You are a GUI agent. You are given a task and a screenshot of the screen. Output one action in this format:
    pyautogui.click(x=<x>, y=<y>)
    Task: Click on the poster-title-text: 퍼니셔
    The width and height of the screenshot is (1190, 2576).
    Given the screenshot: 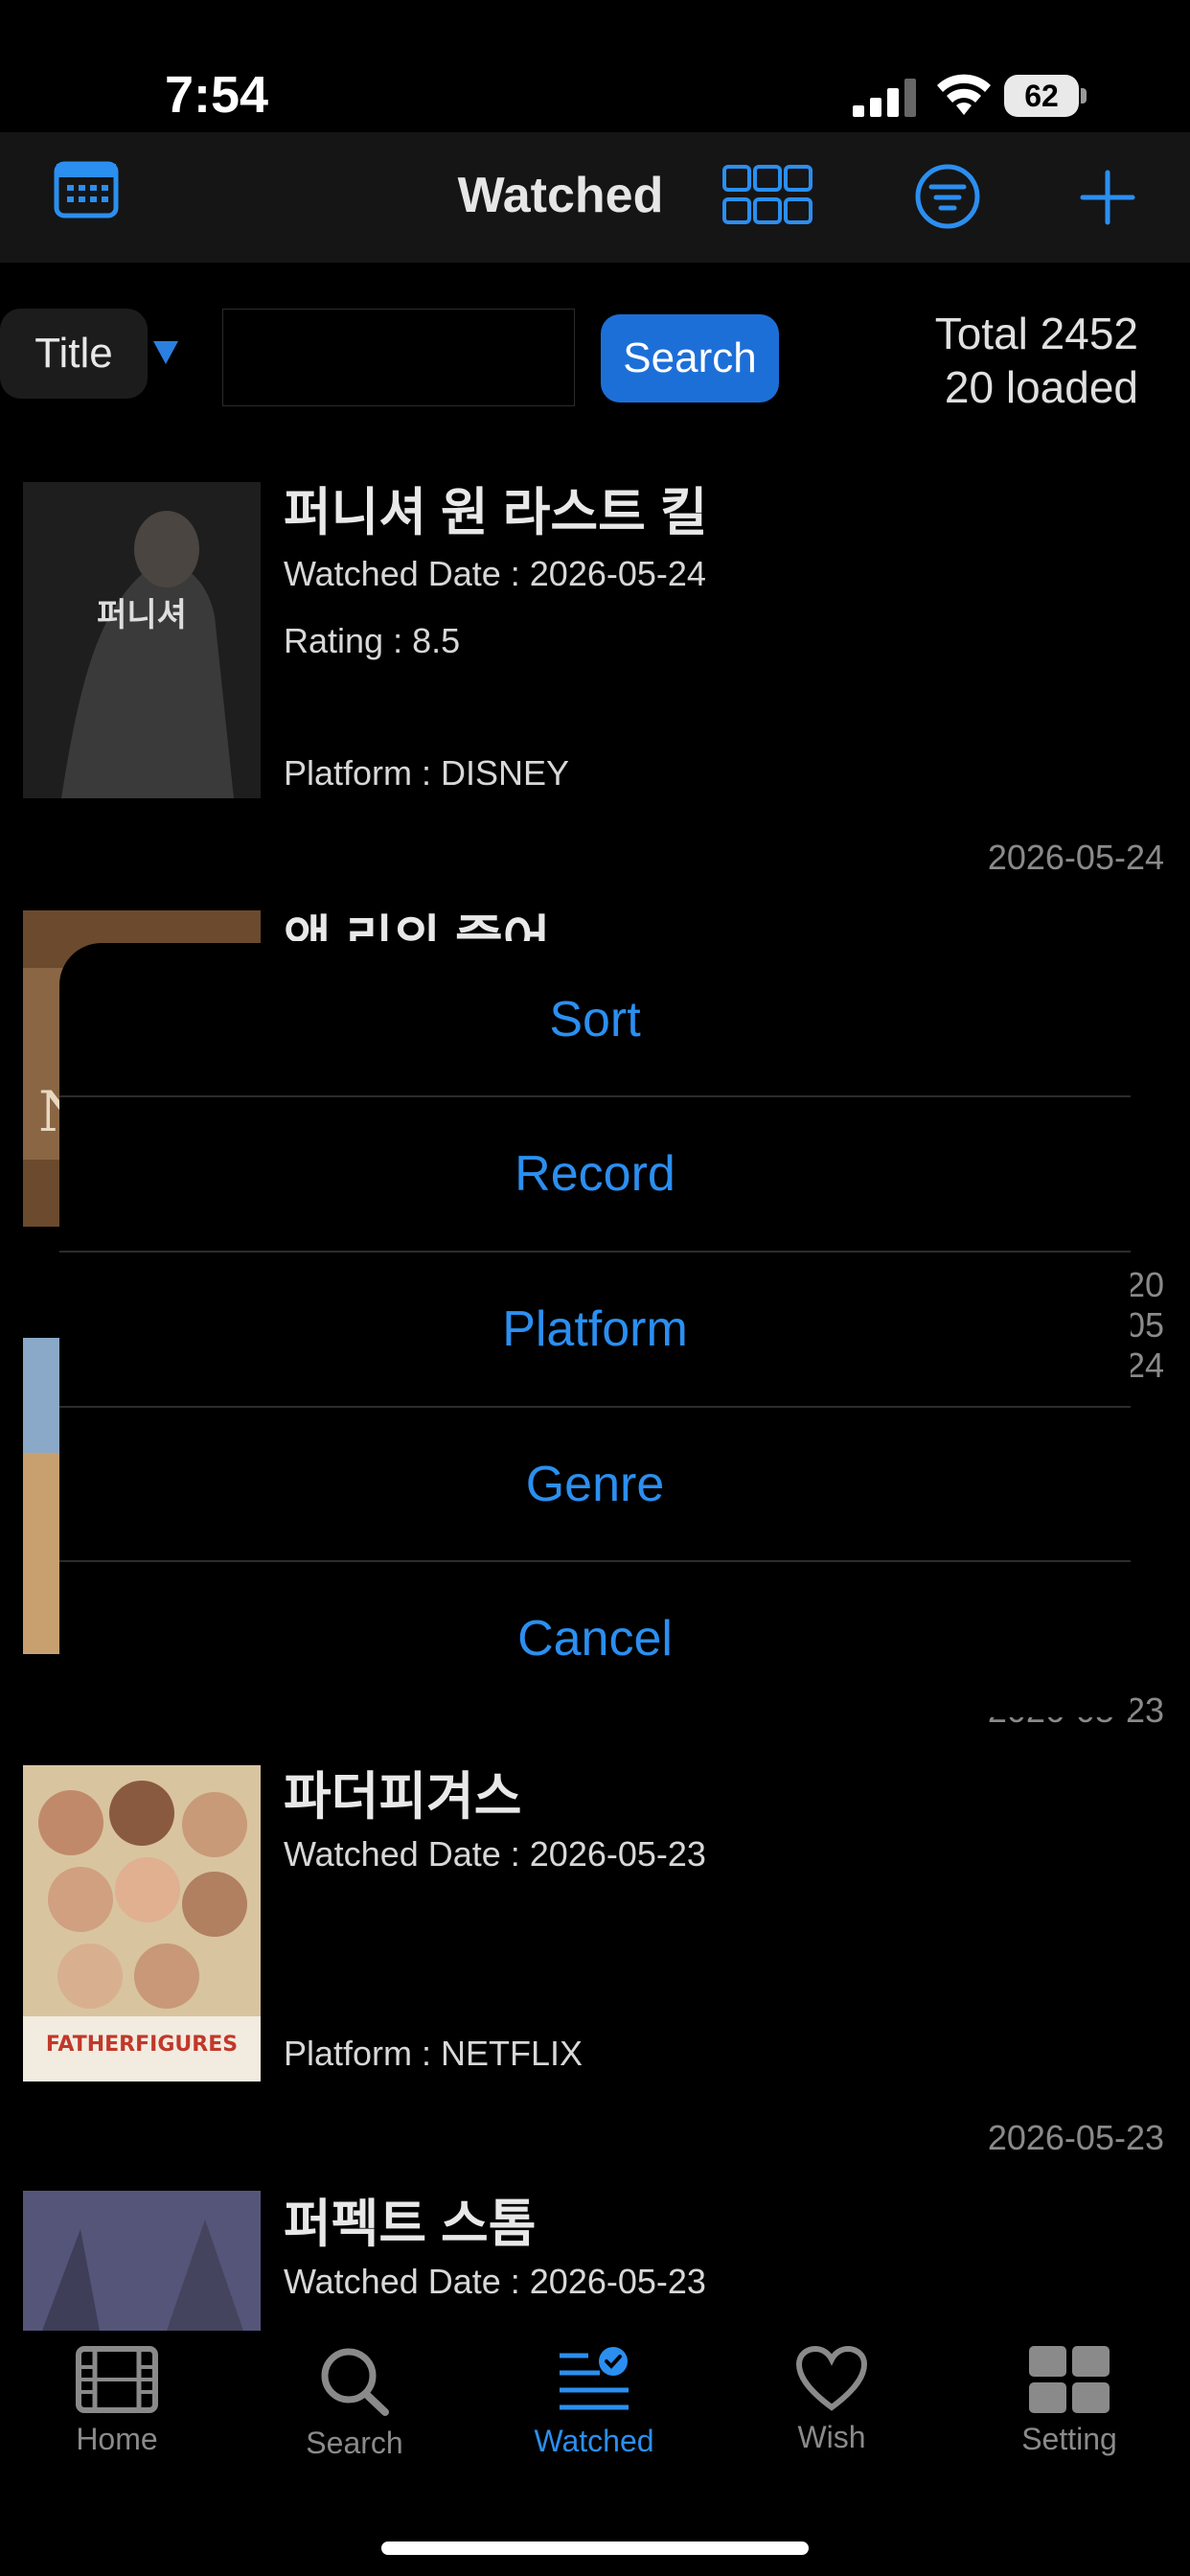 What is the action you would take?
    pyautogui.click(x=142, y=615)
    